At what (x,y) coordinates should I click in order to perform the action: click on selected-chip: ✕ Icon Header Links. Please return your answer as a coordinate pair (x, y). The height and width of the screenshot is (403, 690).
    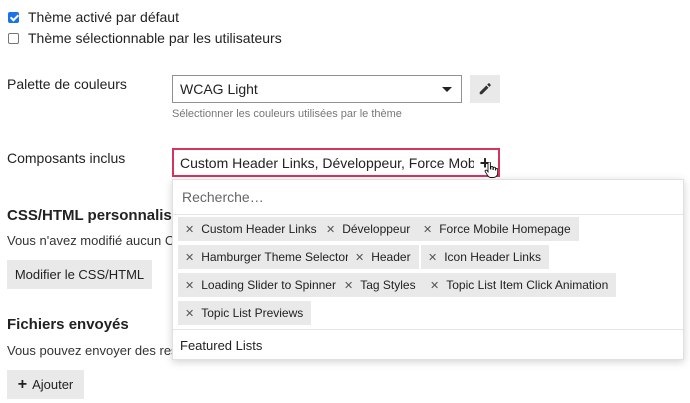
    Looking at the image, I should click on (485, 257).